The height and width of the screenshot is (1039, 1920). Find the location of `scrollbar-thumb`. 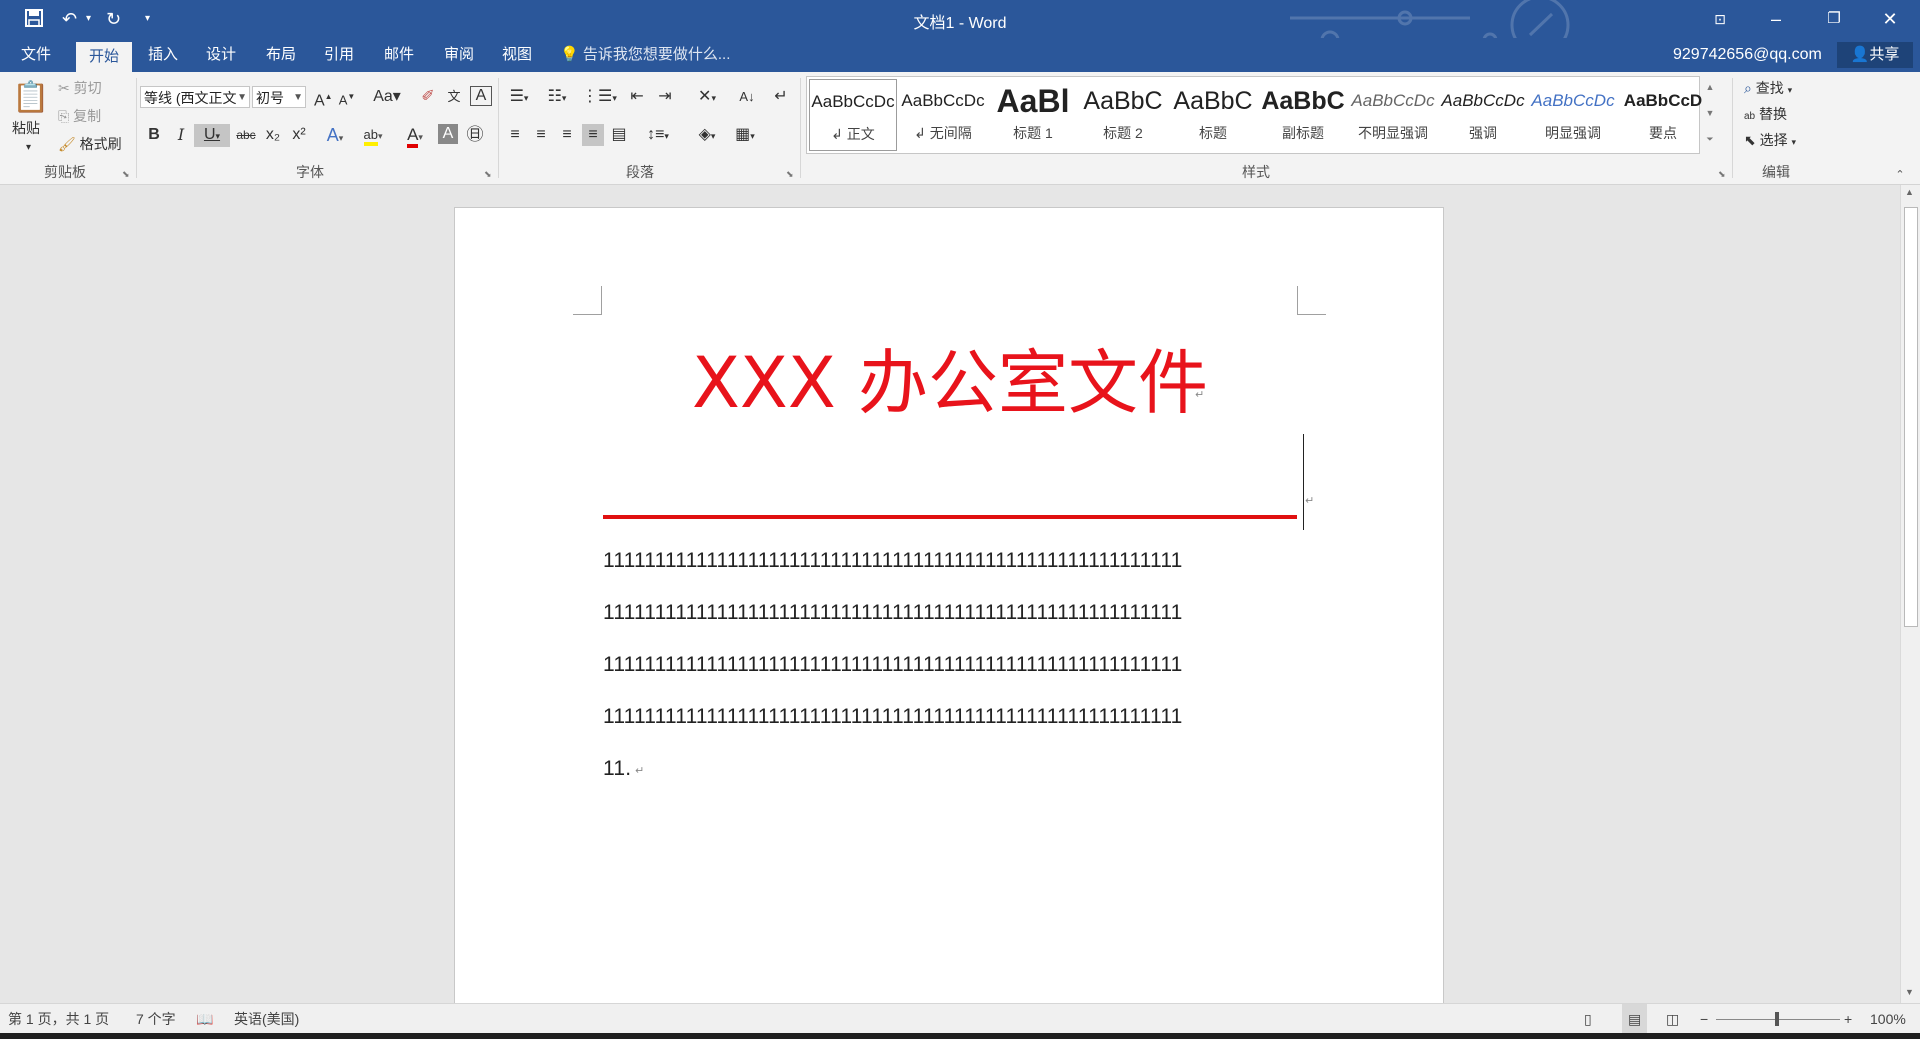

scrollbar-thumb is located at coordinates (1911, 417).